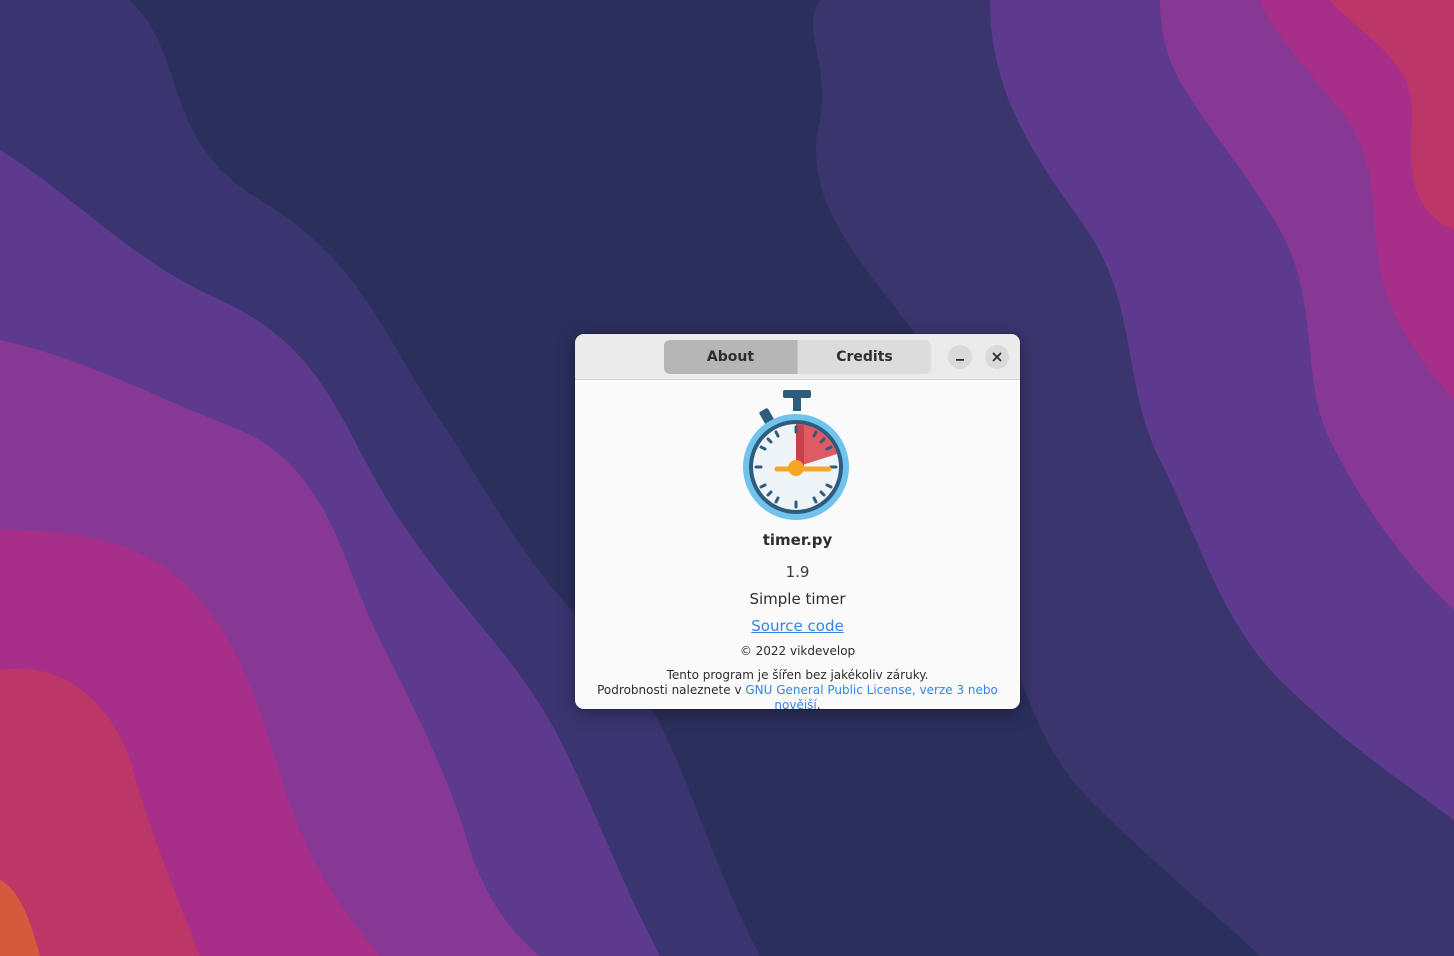  Describe the element at coordinates (818, 703) in the screenshot. I see `license-suffix: .` at that location.